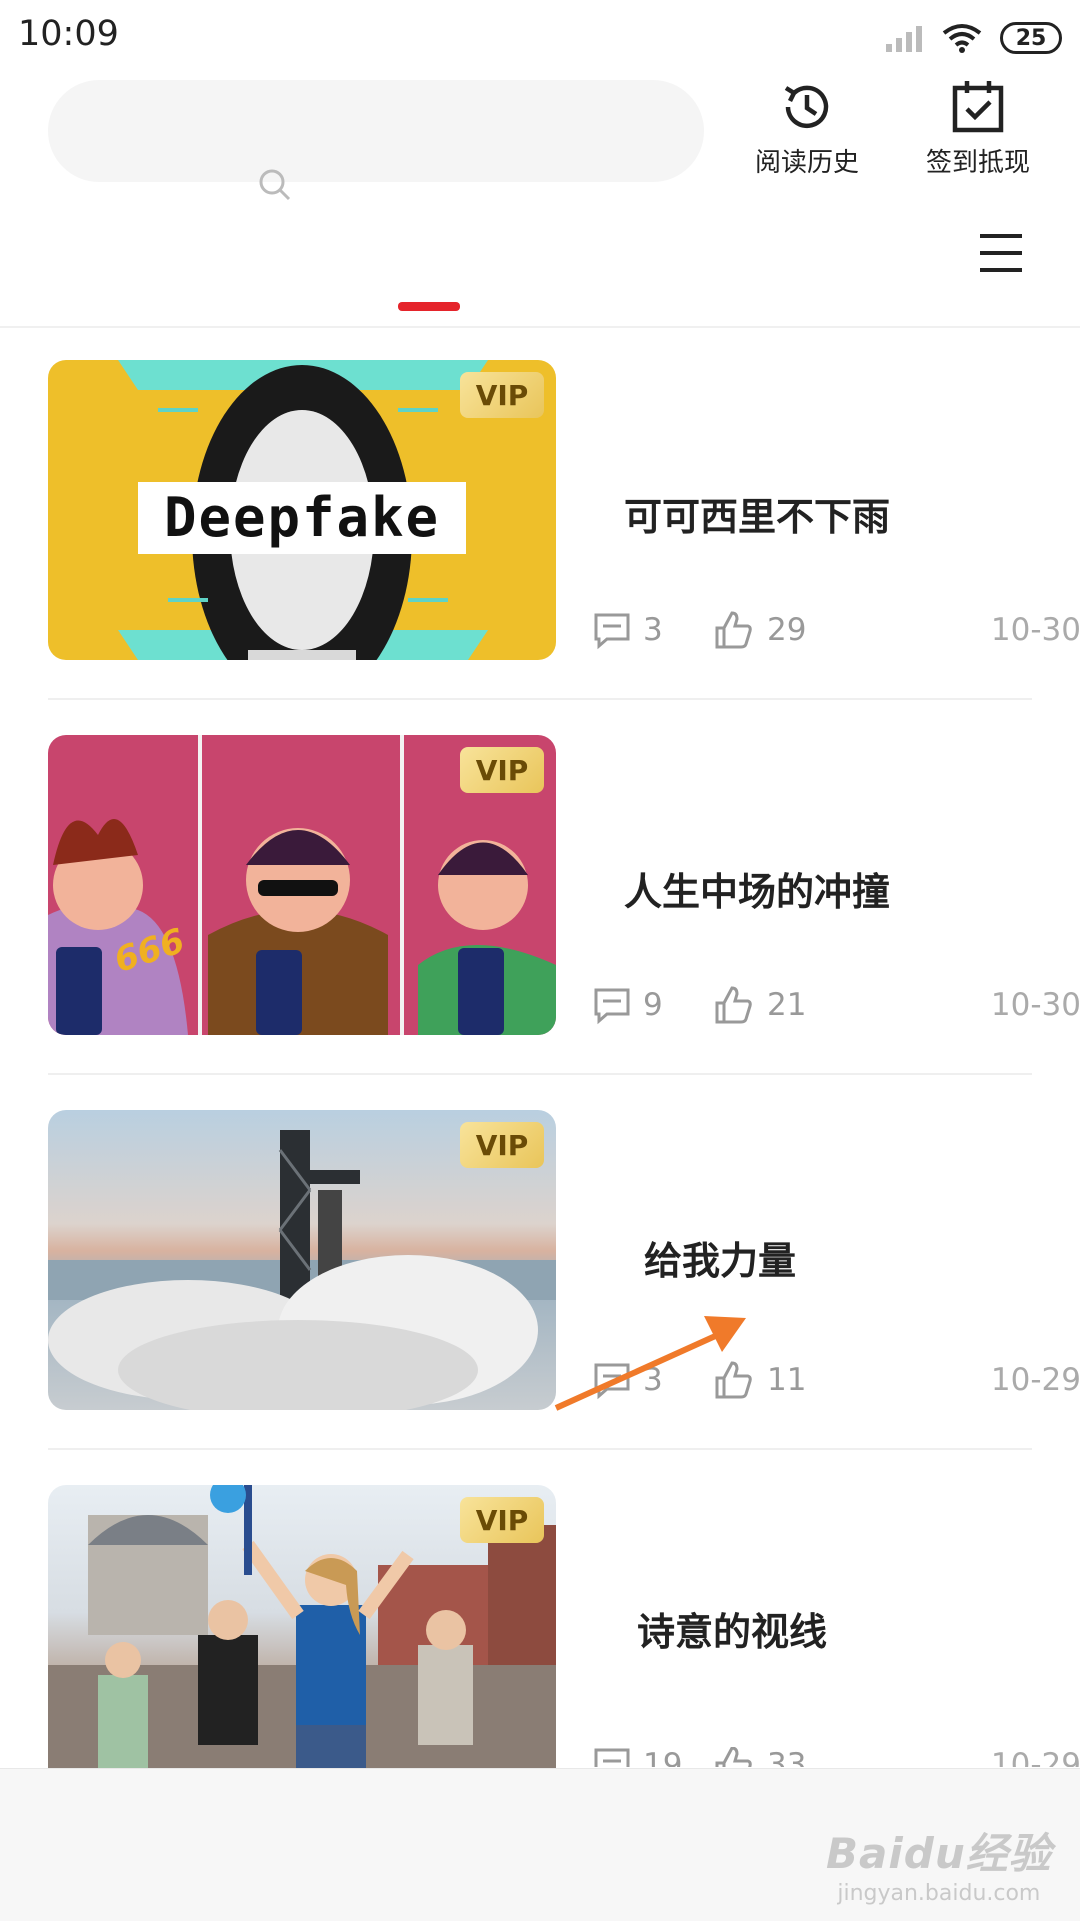 The height and width of the screenshot is (1921, 1080). What do you see at coordinates (836, 1006) in the screenshot?
I see `article-meta: 9 21 10-30` at bounding box center [836, 1006].